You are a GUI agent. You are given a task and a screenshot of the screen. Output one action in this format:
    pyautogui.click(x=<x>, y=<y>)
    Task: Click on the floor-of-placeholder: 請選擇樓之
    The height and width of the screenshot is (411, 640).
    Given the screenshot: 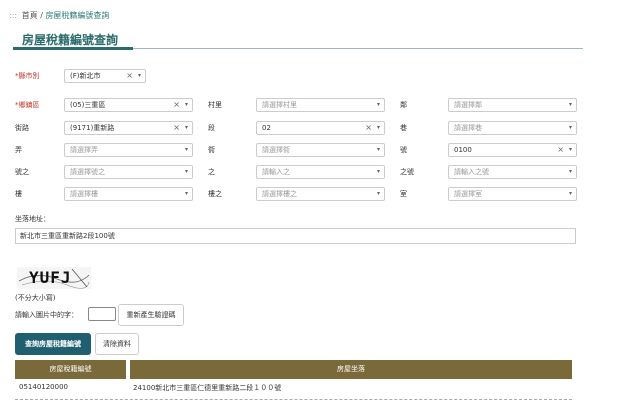 What is the action you would take?
    pyautogui.click(x=279, y=194)
    